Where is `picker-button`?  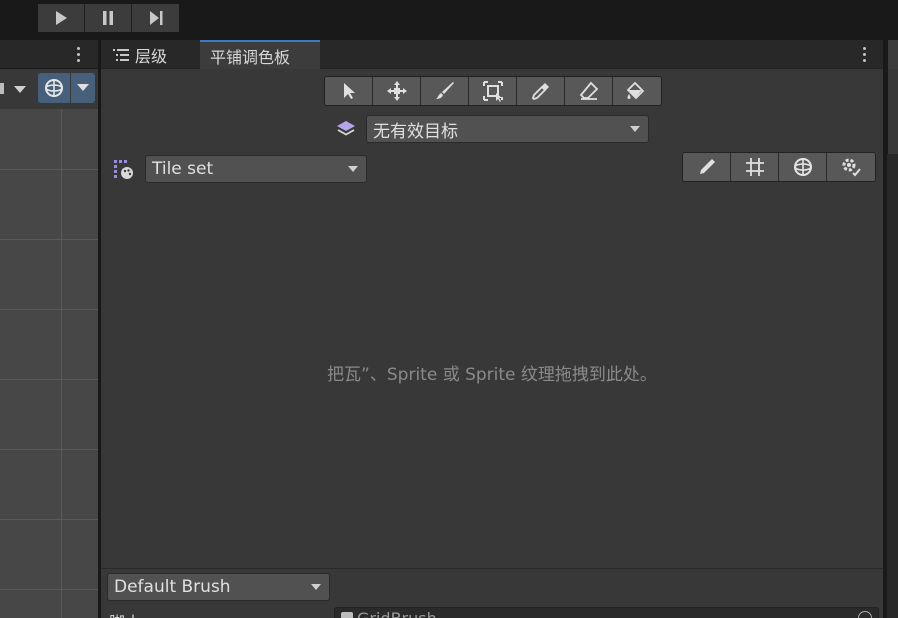
picker-button is located at coordinates (541, 91).